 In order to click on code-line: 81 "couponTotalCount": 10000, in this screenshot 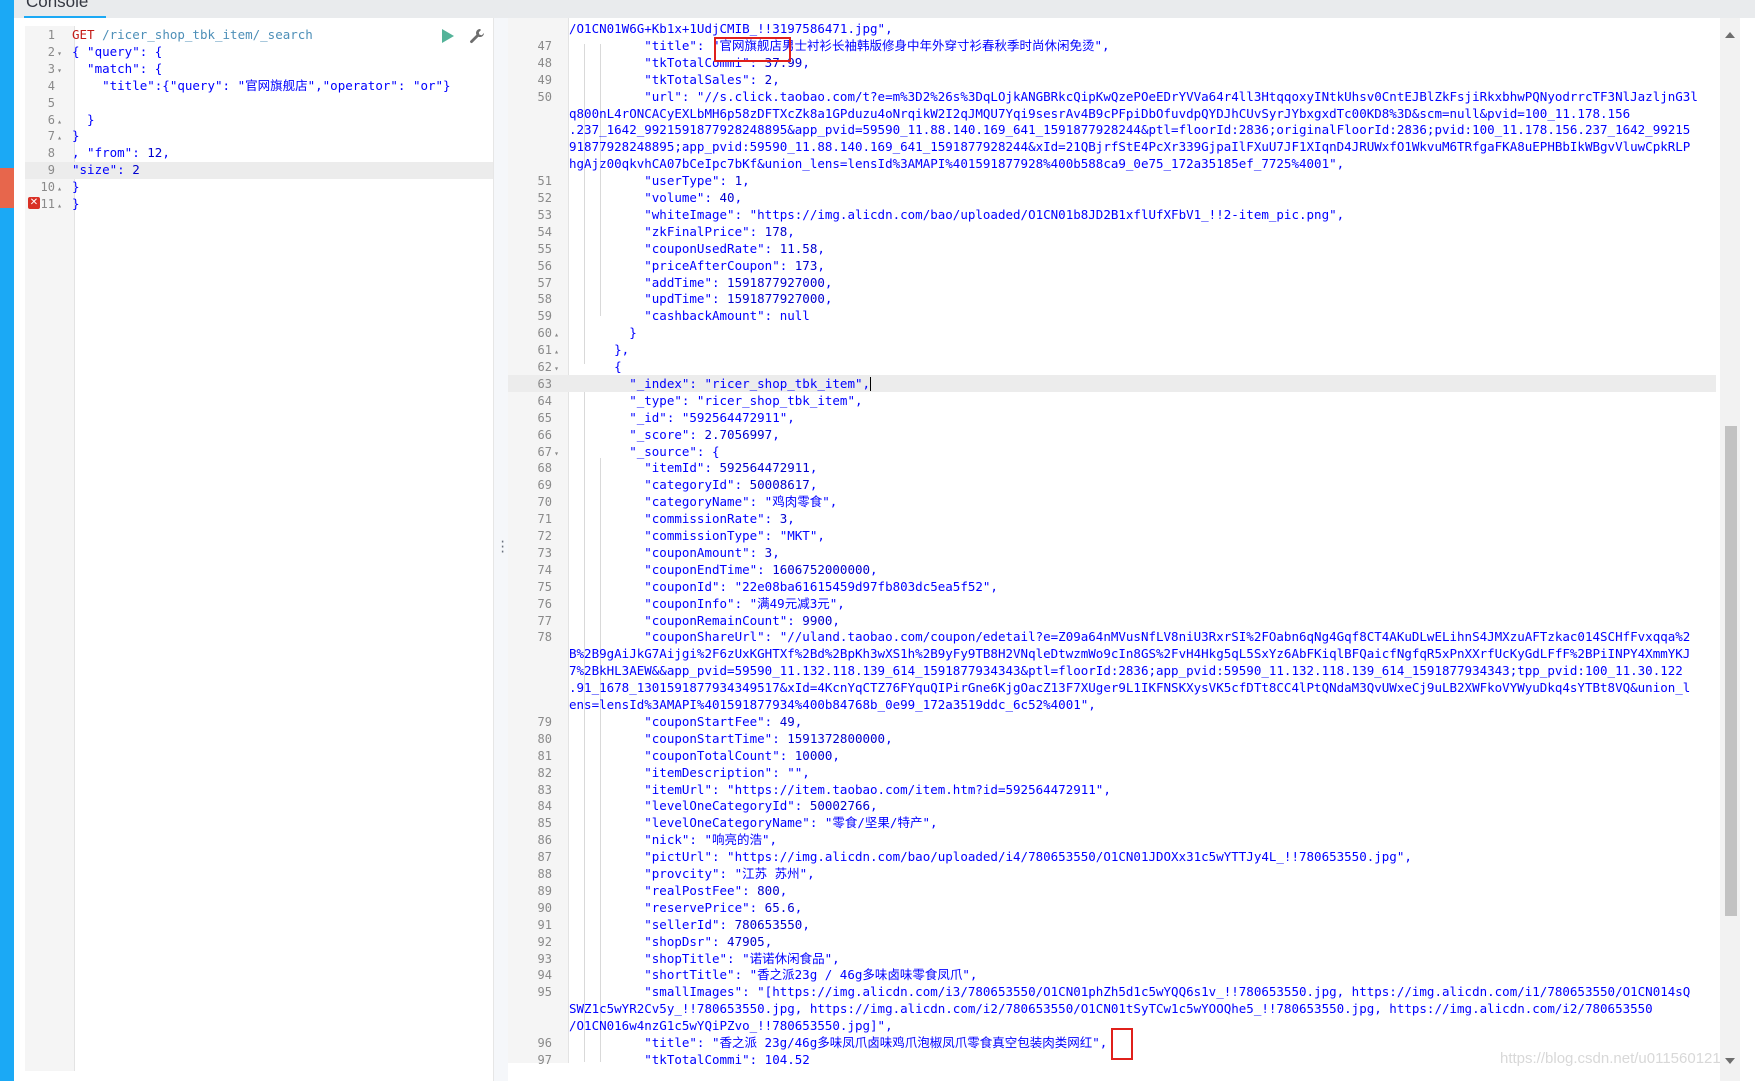, I will do `click(674, 755)`.